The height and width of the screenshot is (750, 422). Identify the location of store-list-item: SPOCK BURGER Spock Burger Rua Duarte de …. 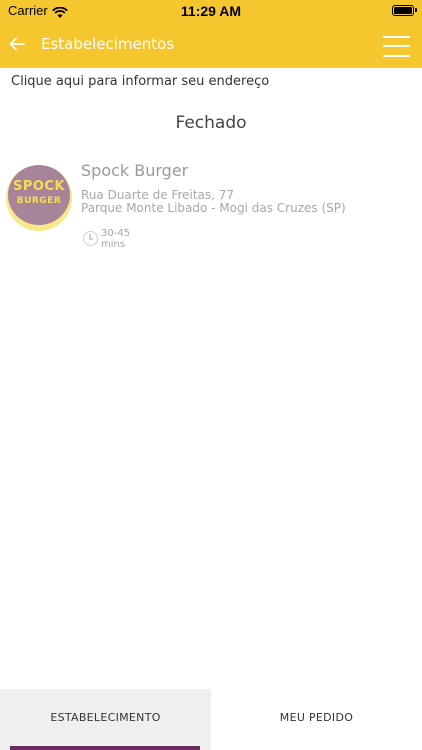
(211, 208).